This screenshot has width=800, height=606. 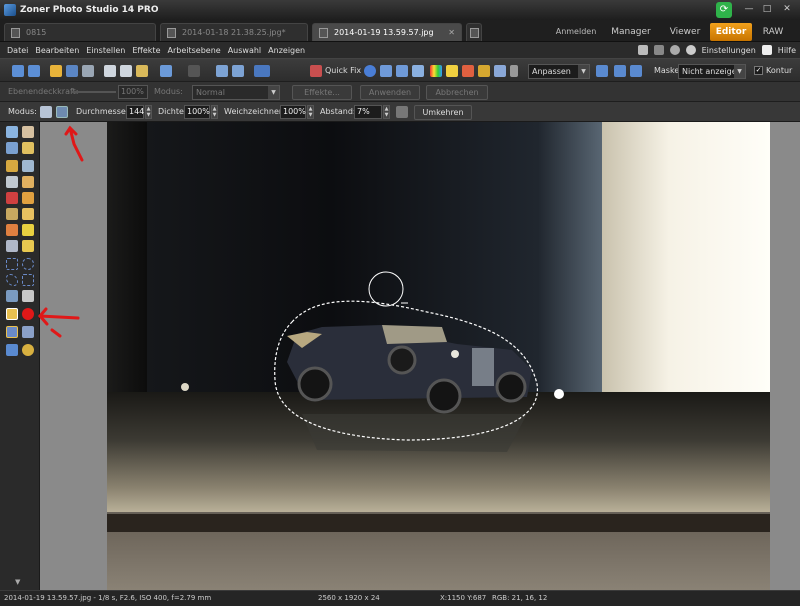 I want to click on more-dropdown-icon, so click(x=514, y=71).